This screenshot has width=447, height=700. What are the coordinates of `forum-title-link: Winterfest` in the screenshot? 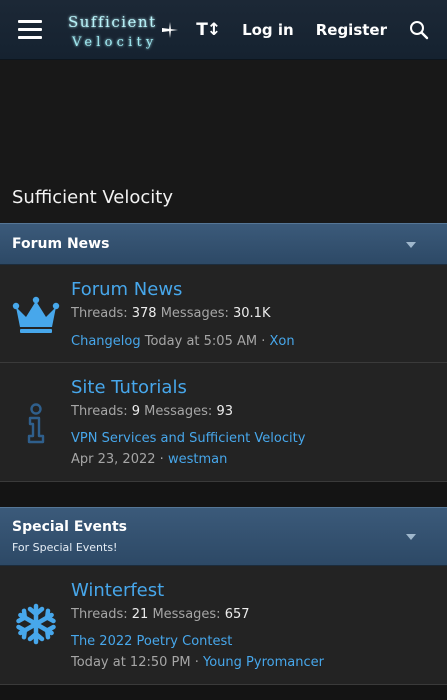 It's located at (117, 590).